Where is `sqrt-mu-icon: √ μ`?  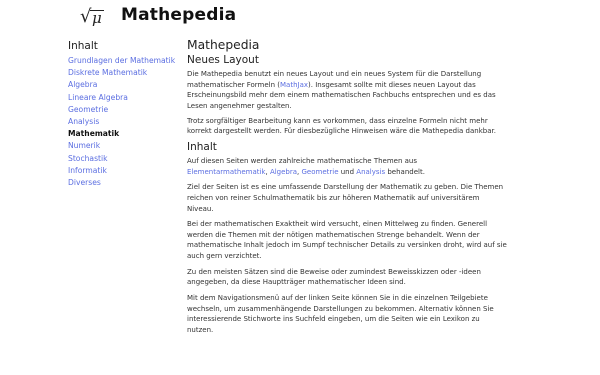
sqrt-mu-icon: √ μ is located at coordinates (95, 17).